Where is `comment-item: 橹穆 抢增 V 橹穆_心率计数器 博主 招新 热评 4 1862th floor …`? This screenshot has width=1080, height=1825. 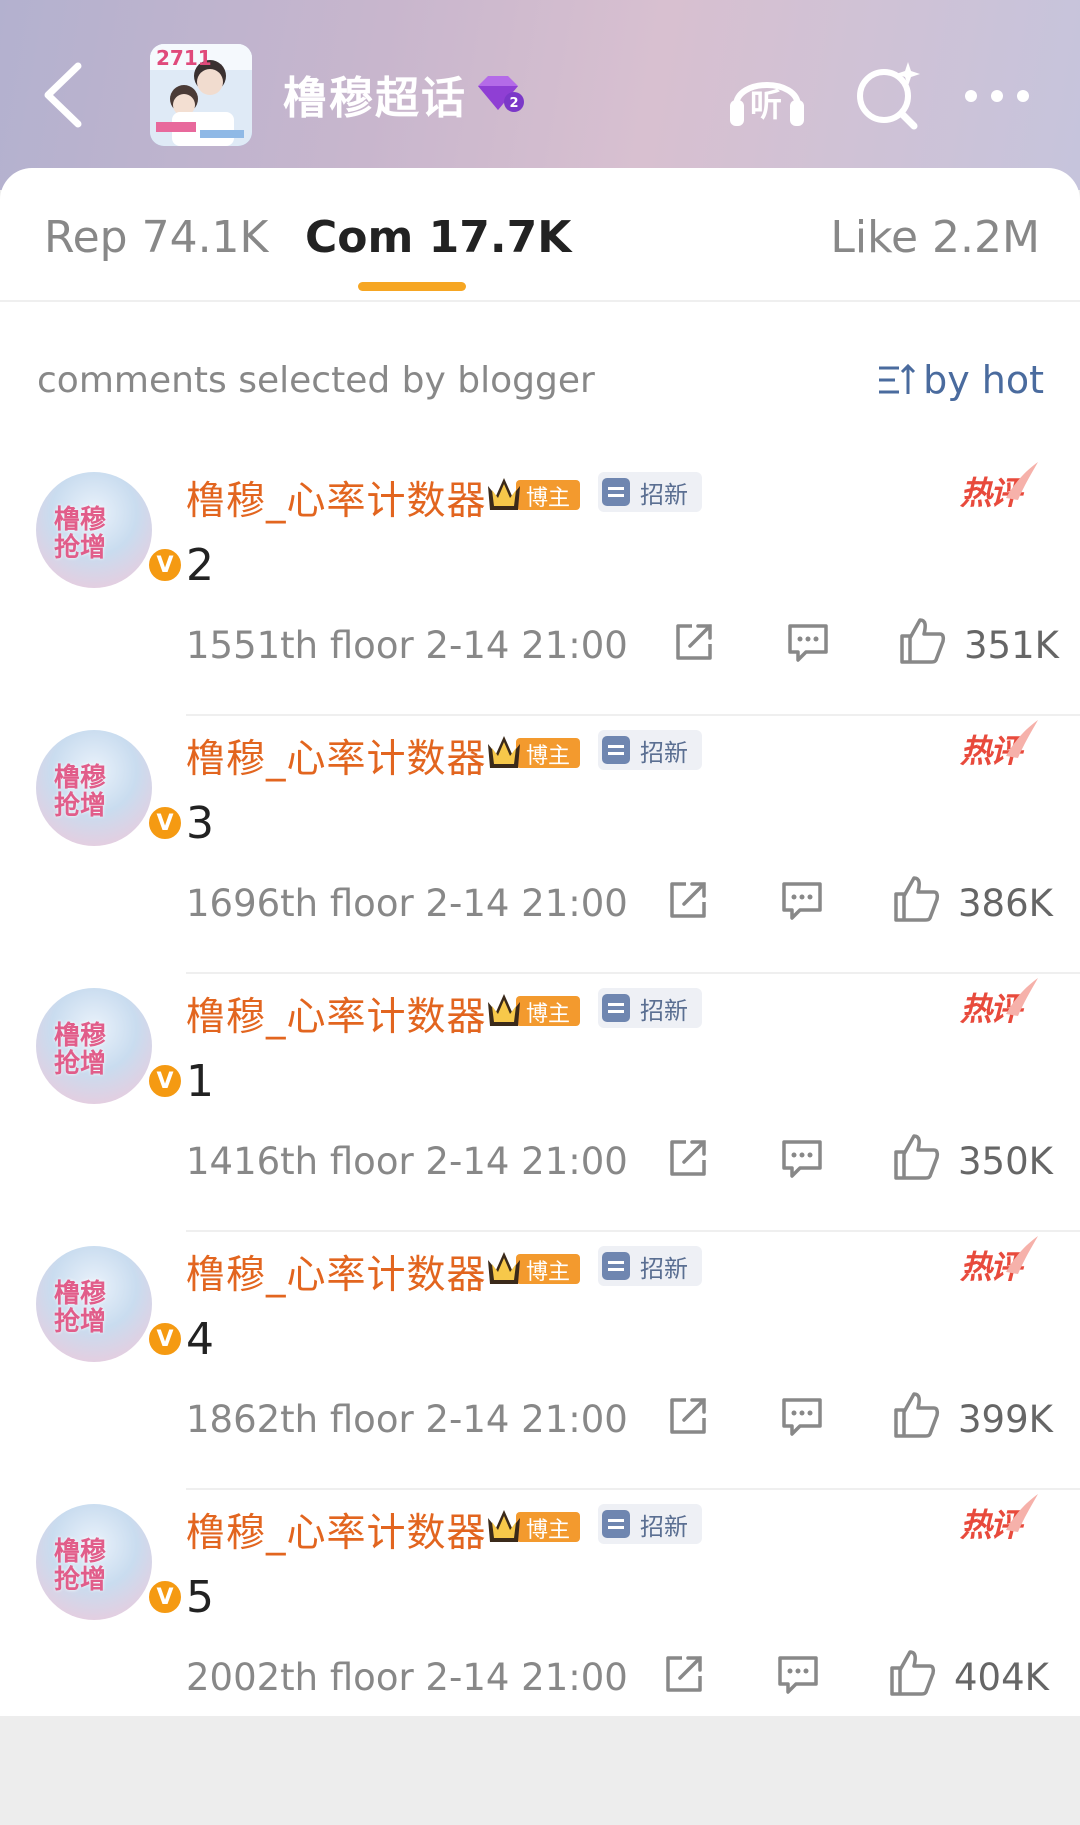
comment-item: 橹穆 抢增 V 橹穆_心率计数器 博主 招新 热评 4 1862th floor … is located at coordinates (540, 1361).